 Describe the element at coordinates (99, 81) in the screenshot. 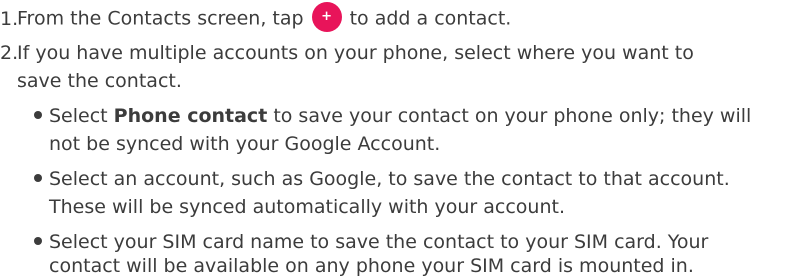

I see `step-2-line-2: save the contact.` at that location.